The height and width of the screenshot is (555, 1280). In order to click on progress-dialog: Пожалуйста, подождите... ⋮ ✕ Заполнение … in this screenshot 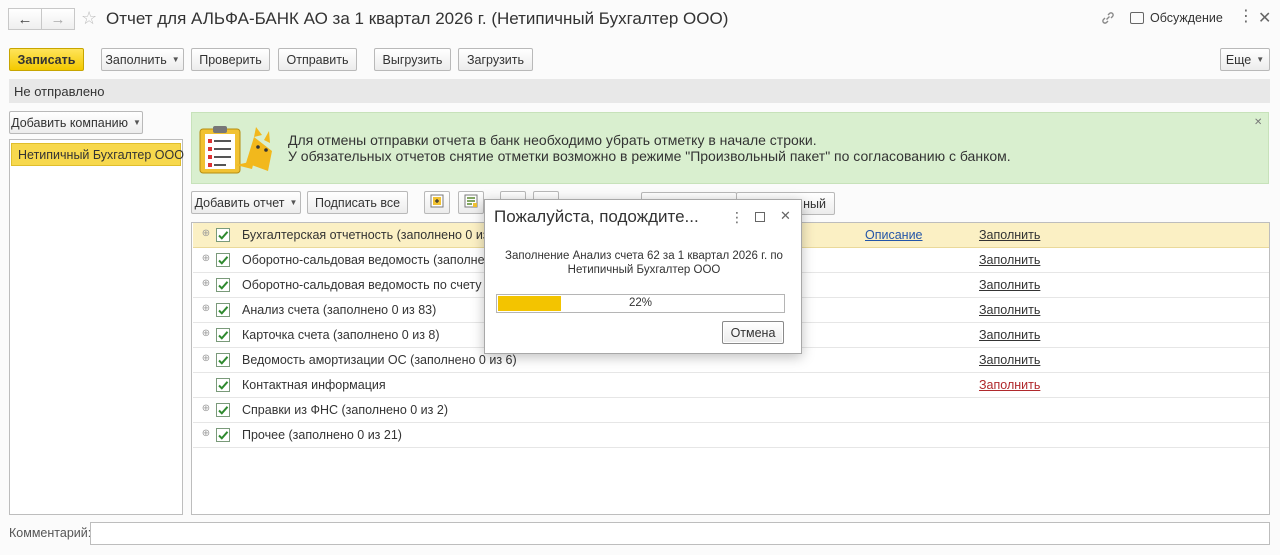, I will do `click(643, 276)`.